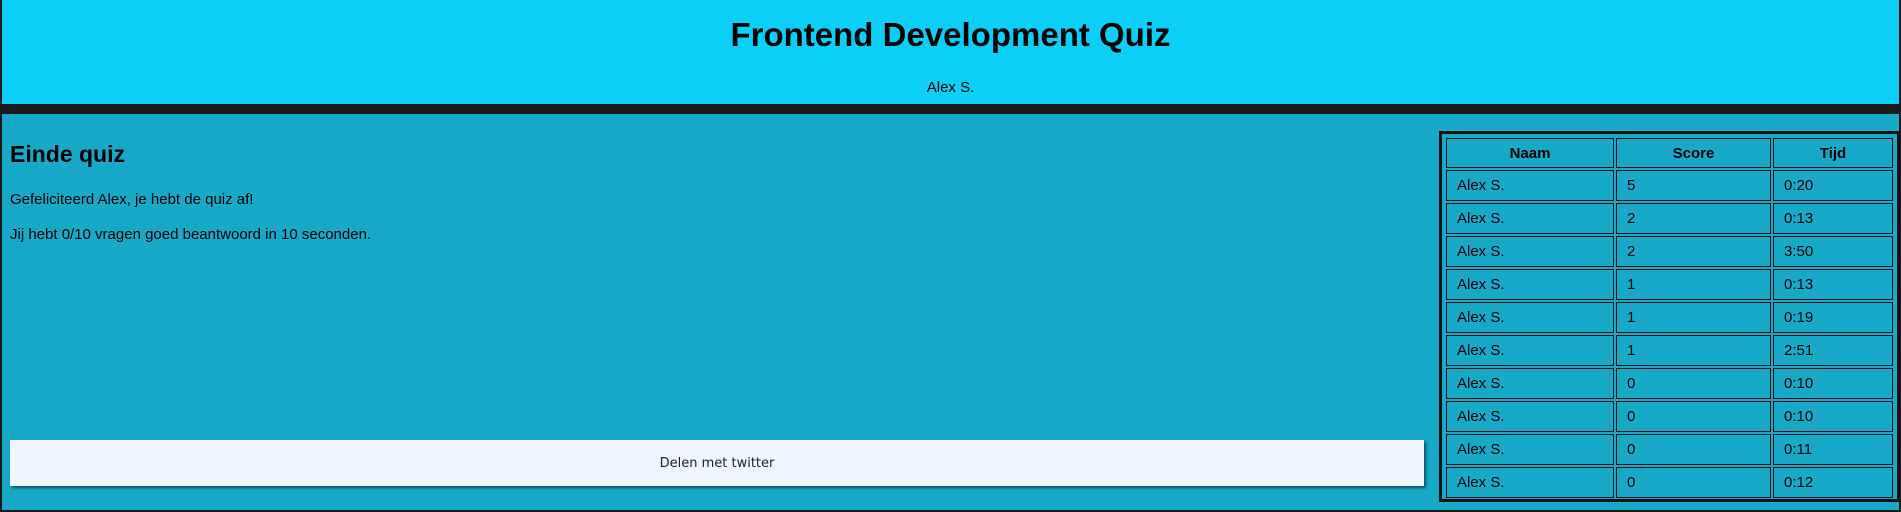 The width and height of the screenshot is (1901, 512). I want to click on table-row: Alex S. 5 0:20, so click(1669, 185).